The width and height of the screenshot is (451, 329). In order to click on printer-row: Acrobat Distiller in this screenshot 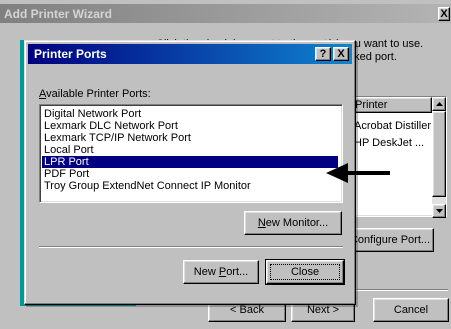, I will do `click(392, 126)`.